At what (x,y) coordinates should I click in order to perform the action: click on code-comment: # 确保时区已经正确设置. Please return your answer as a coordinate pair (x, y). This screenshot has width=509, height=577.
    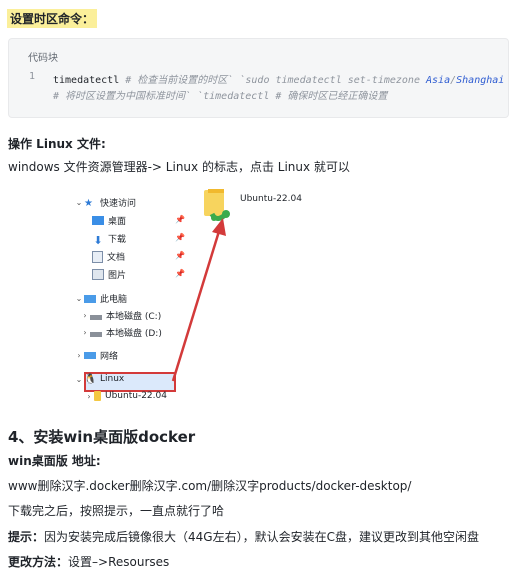
    Looking at the image, I should click on (331, 96).